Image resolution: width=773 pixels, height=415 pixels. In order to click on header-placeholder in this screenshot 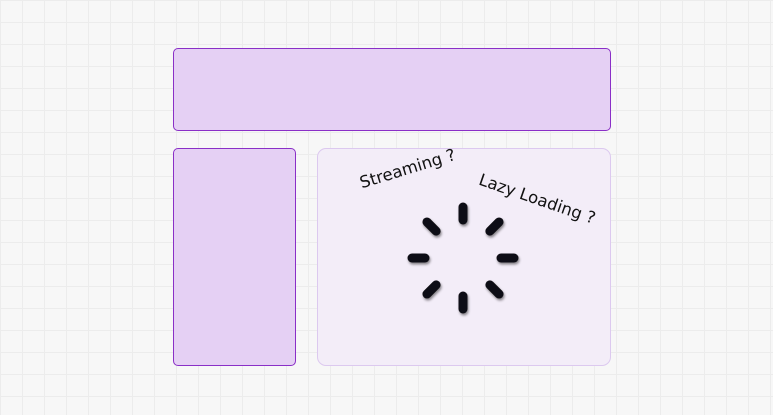, I will do `click(392, 89)`.